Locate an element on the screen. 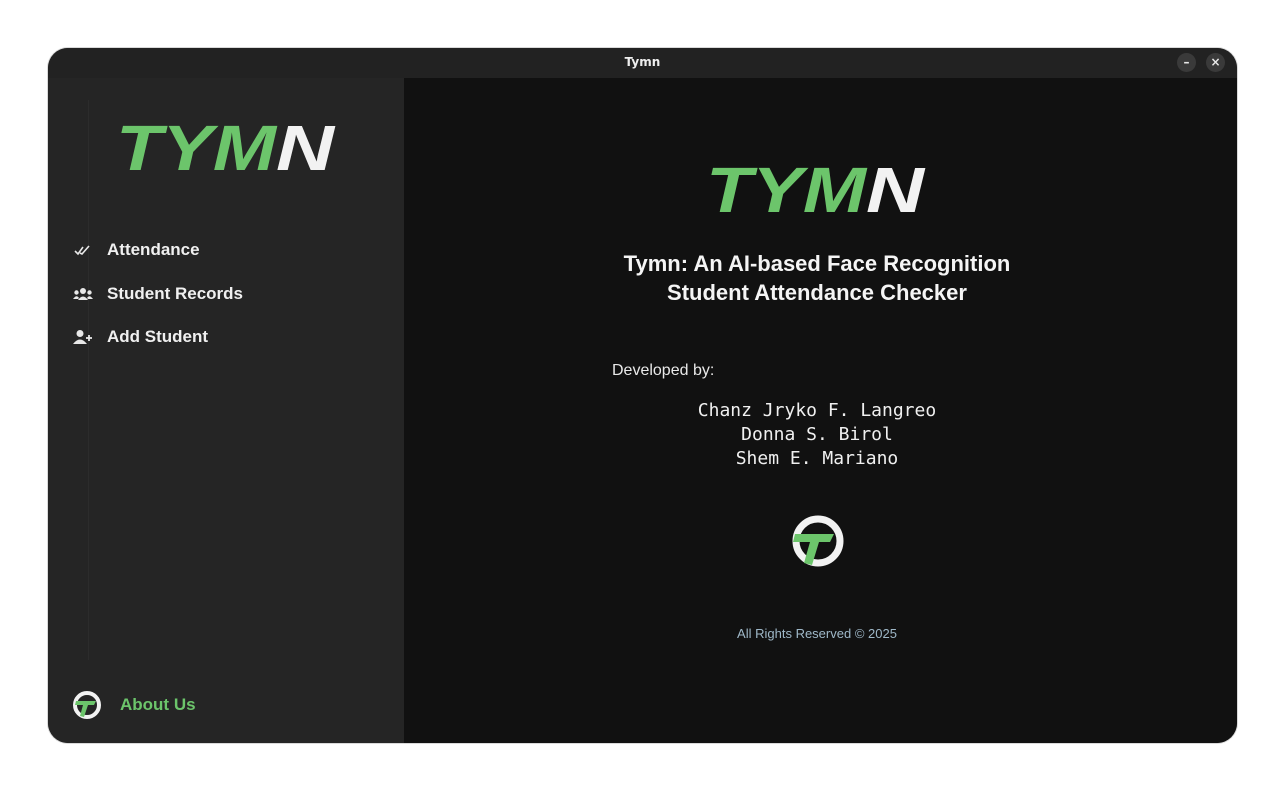  app-title-line-1: Tymn: An AI-based Face Recognition is located at coordinates (817, 263).